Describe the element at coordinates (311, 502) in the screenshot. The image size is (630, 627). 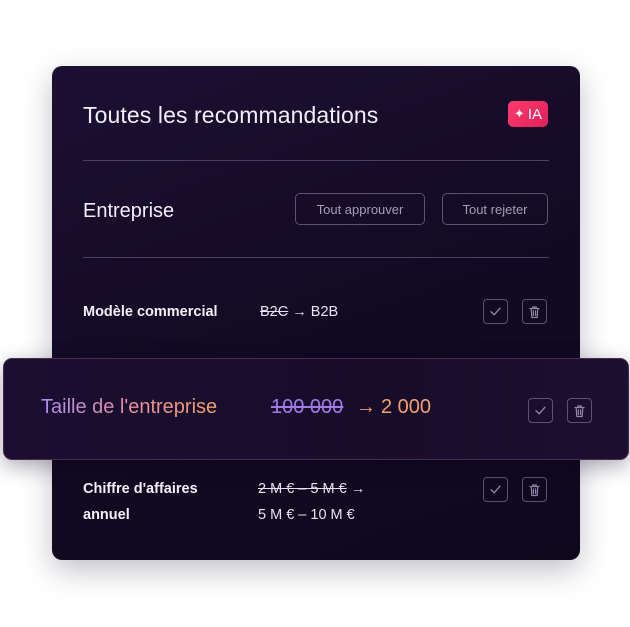
I see `row-value-annual-revenue: 2 M € – 5 M € → 5 M € – 10 M €` at that location.